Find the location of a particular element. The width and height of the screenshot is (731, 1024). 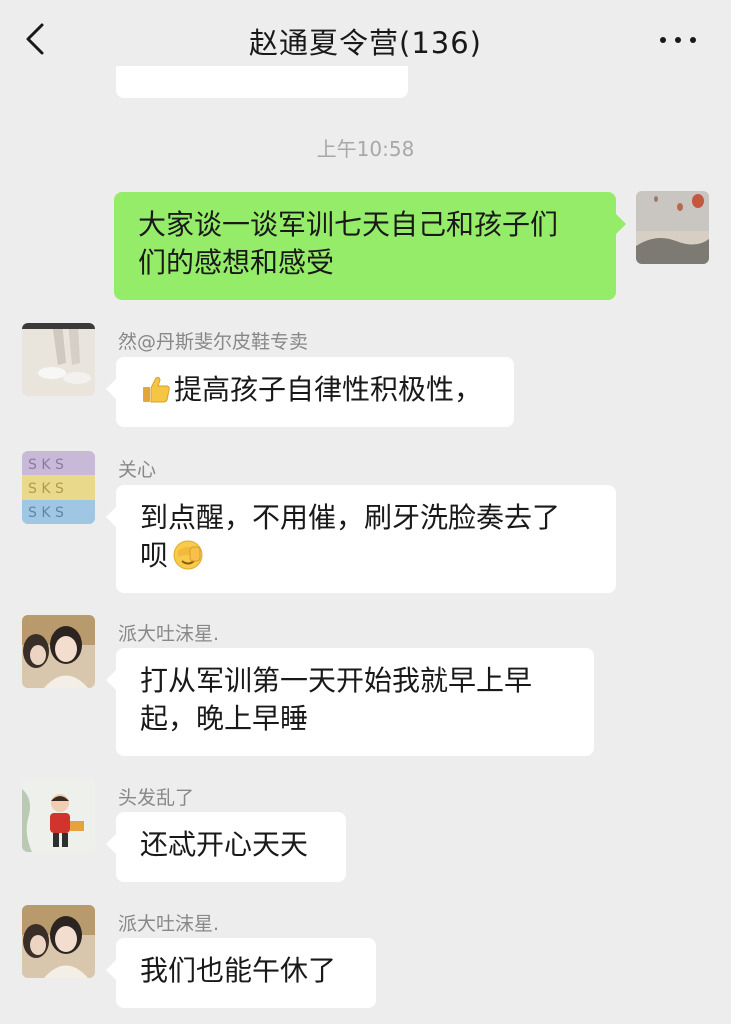

letters-avatar-image: S K S S K S S K S is located at coordinates (58, 487).